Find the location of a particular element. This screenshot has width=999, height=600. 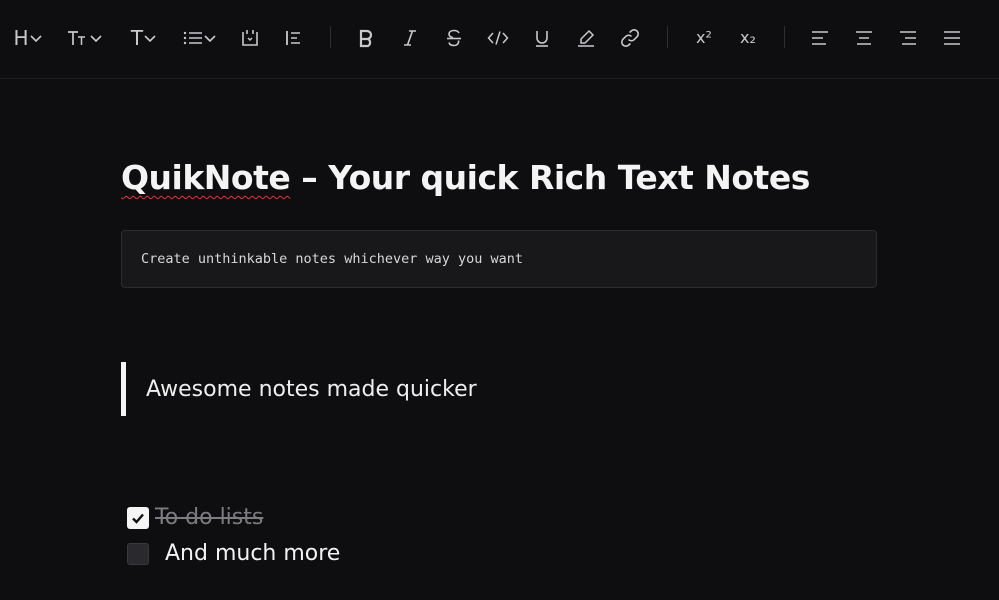

align-left-icon is located at coordinates (820, 38).